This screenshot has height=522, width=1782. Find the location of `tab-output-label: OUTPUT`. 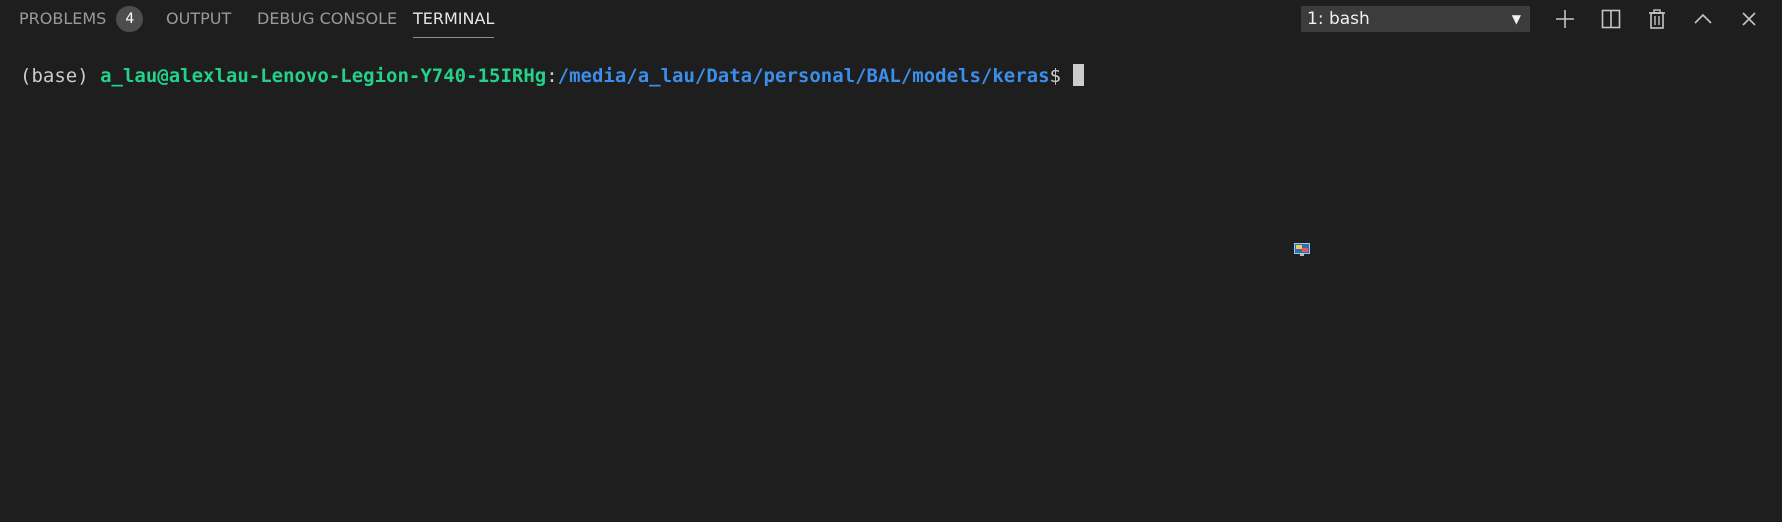

tab-output-label: OUTPUT is located at coordinates (199, 18).